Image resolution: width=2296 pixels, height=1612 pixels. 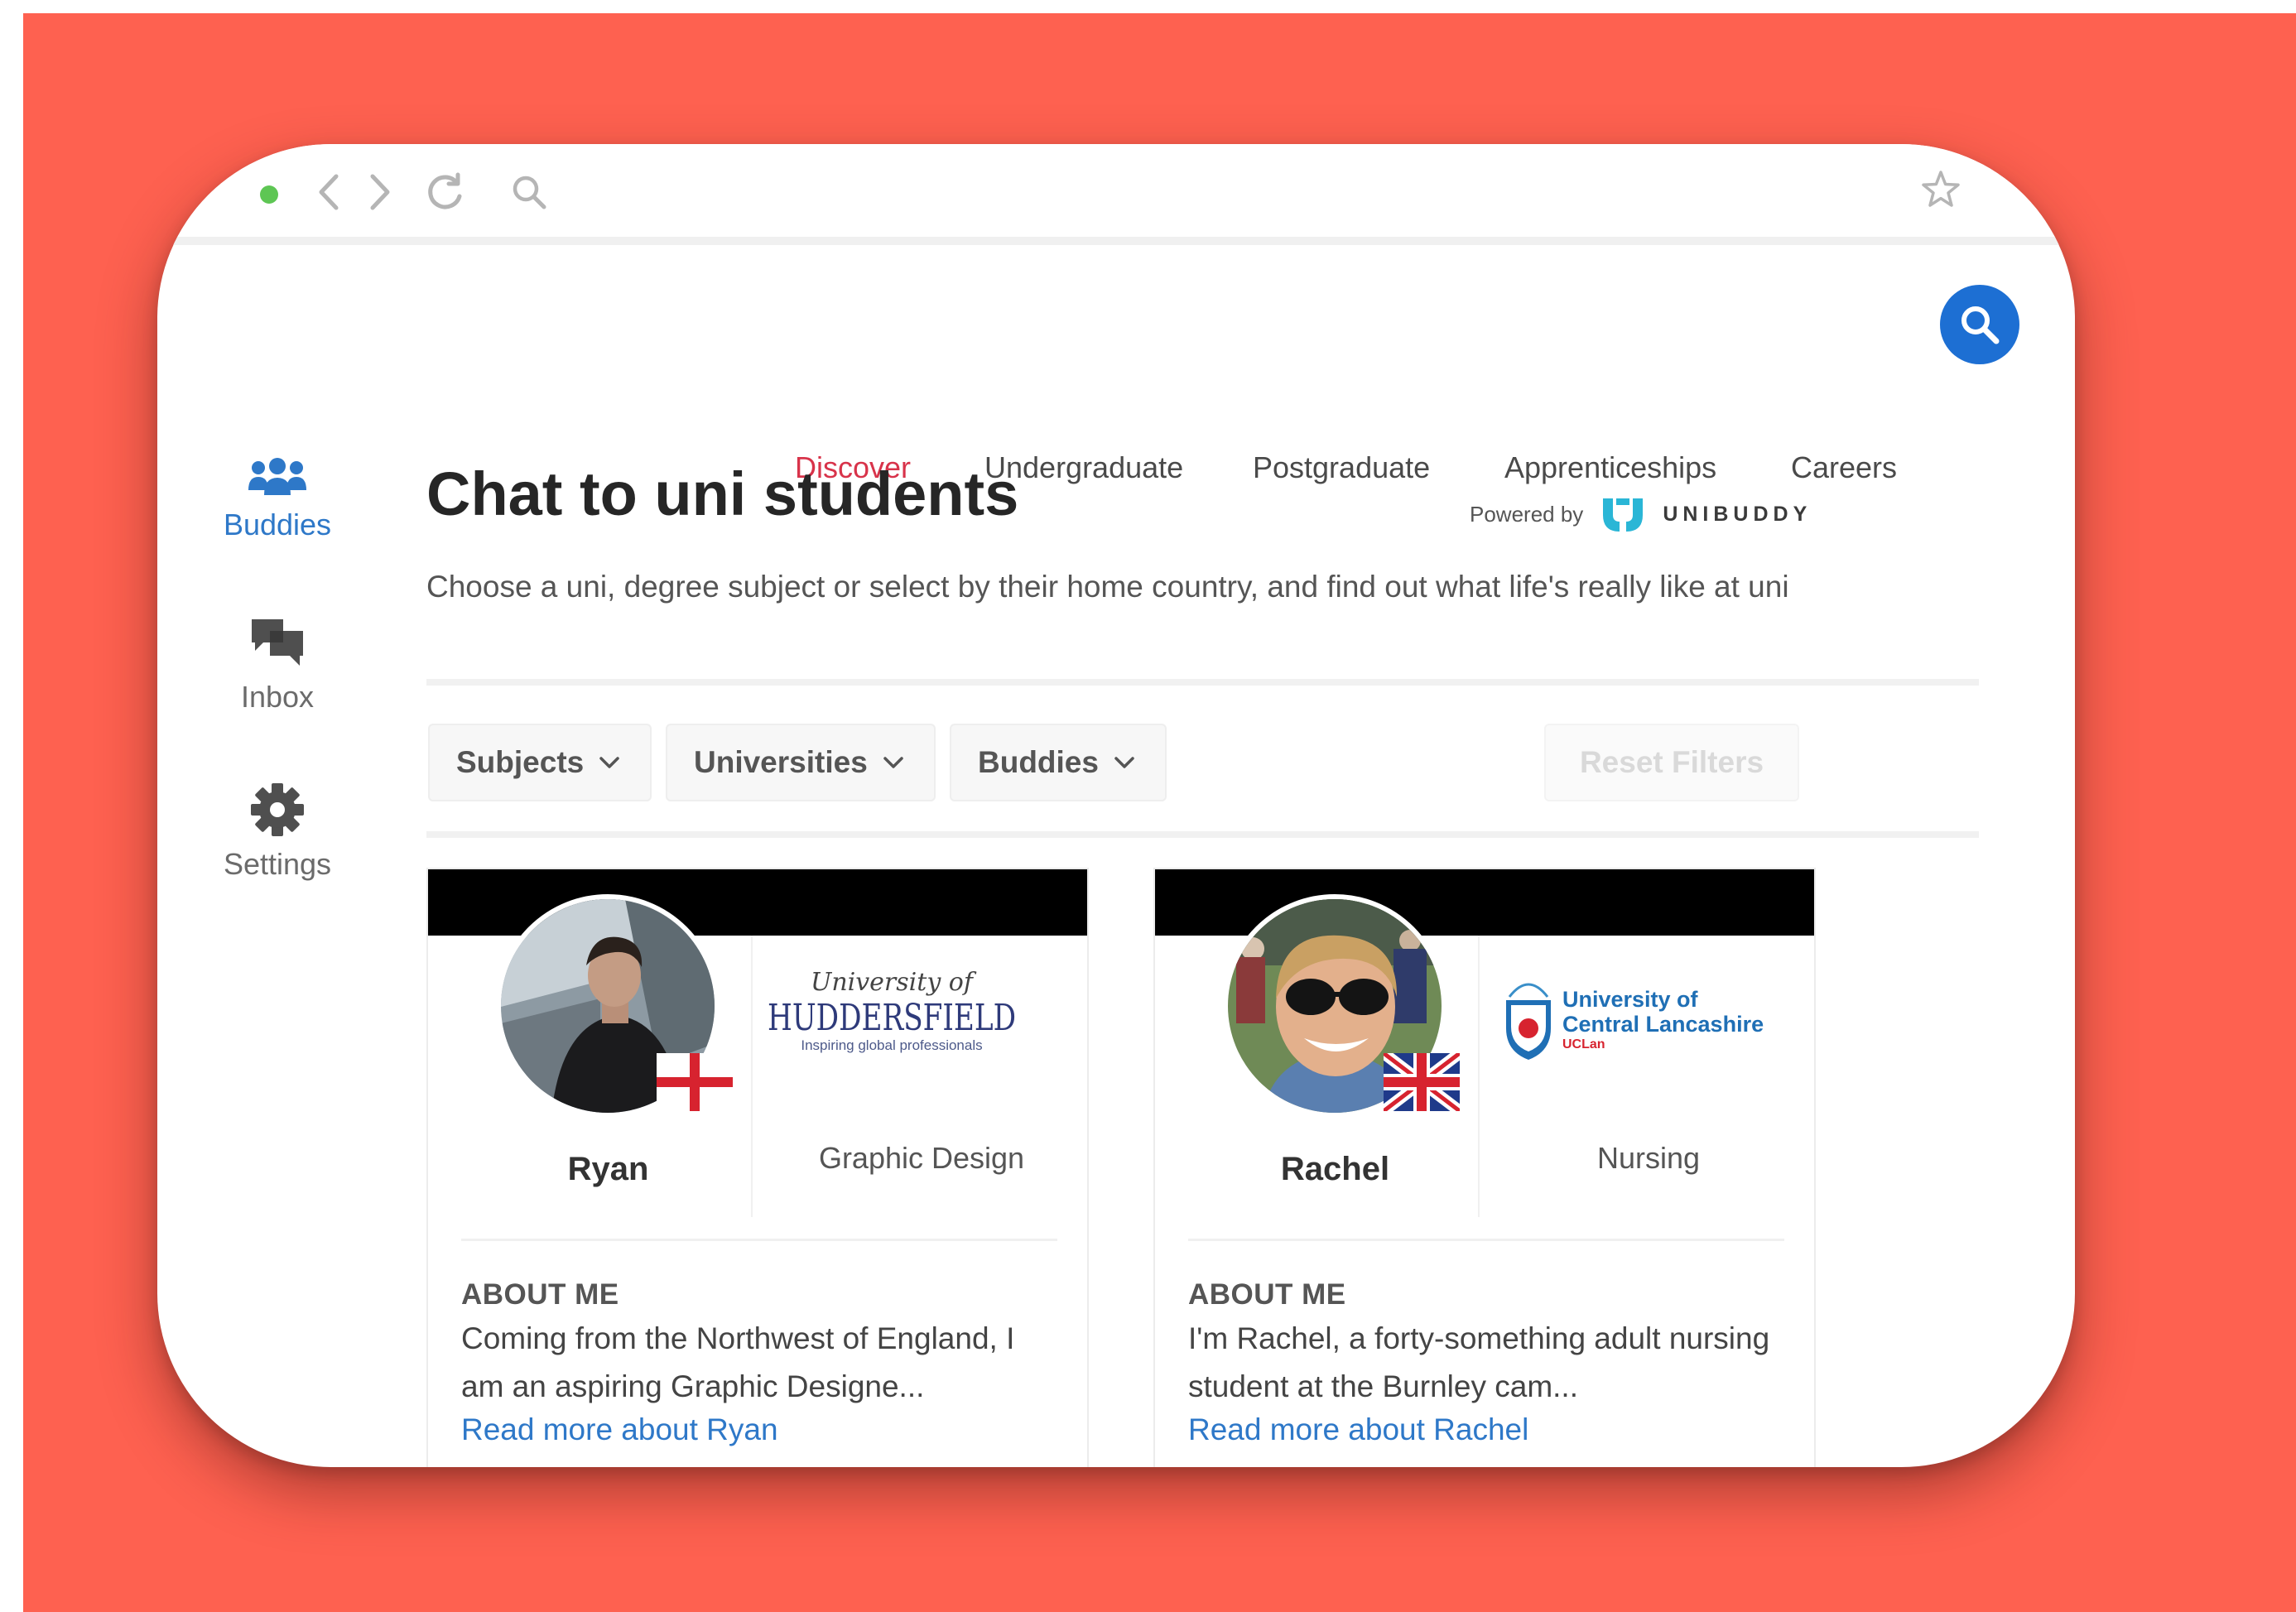 What do you see at coordinates (1738, 514) in the screenshot?
I see `powered-by-brand: UNIBUDDY` at bounding box center [1738, 514].